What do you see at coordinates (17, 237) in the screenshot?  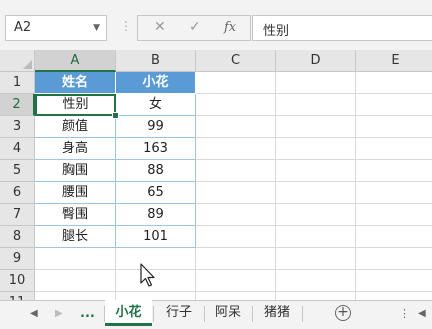 I see `row-header: 8` at bounding box center [17, 237].